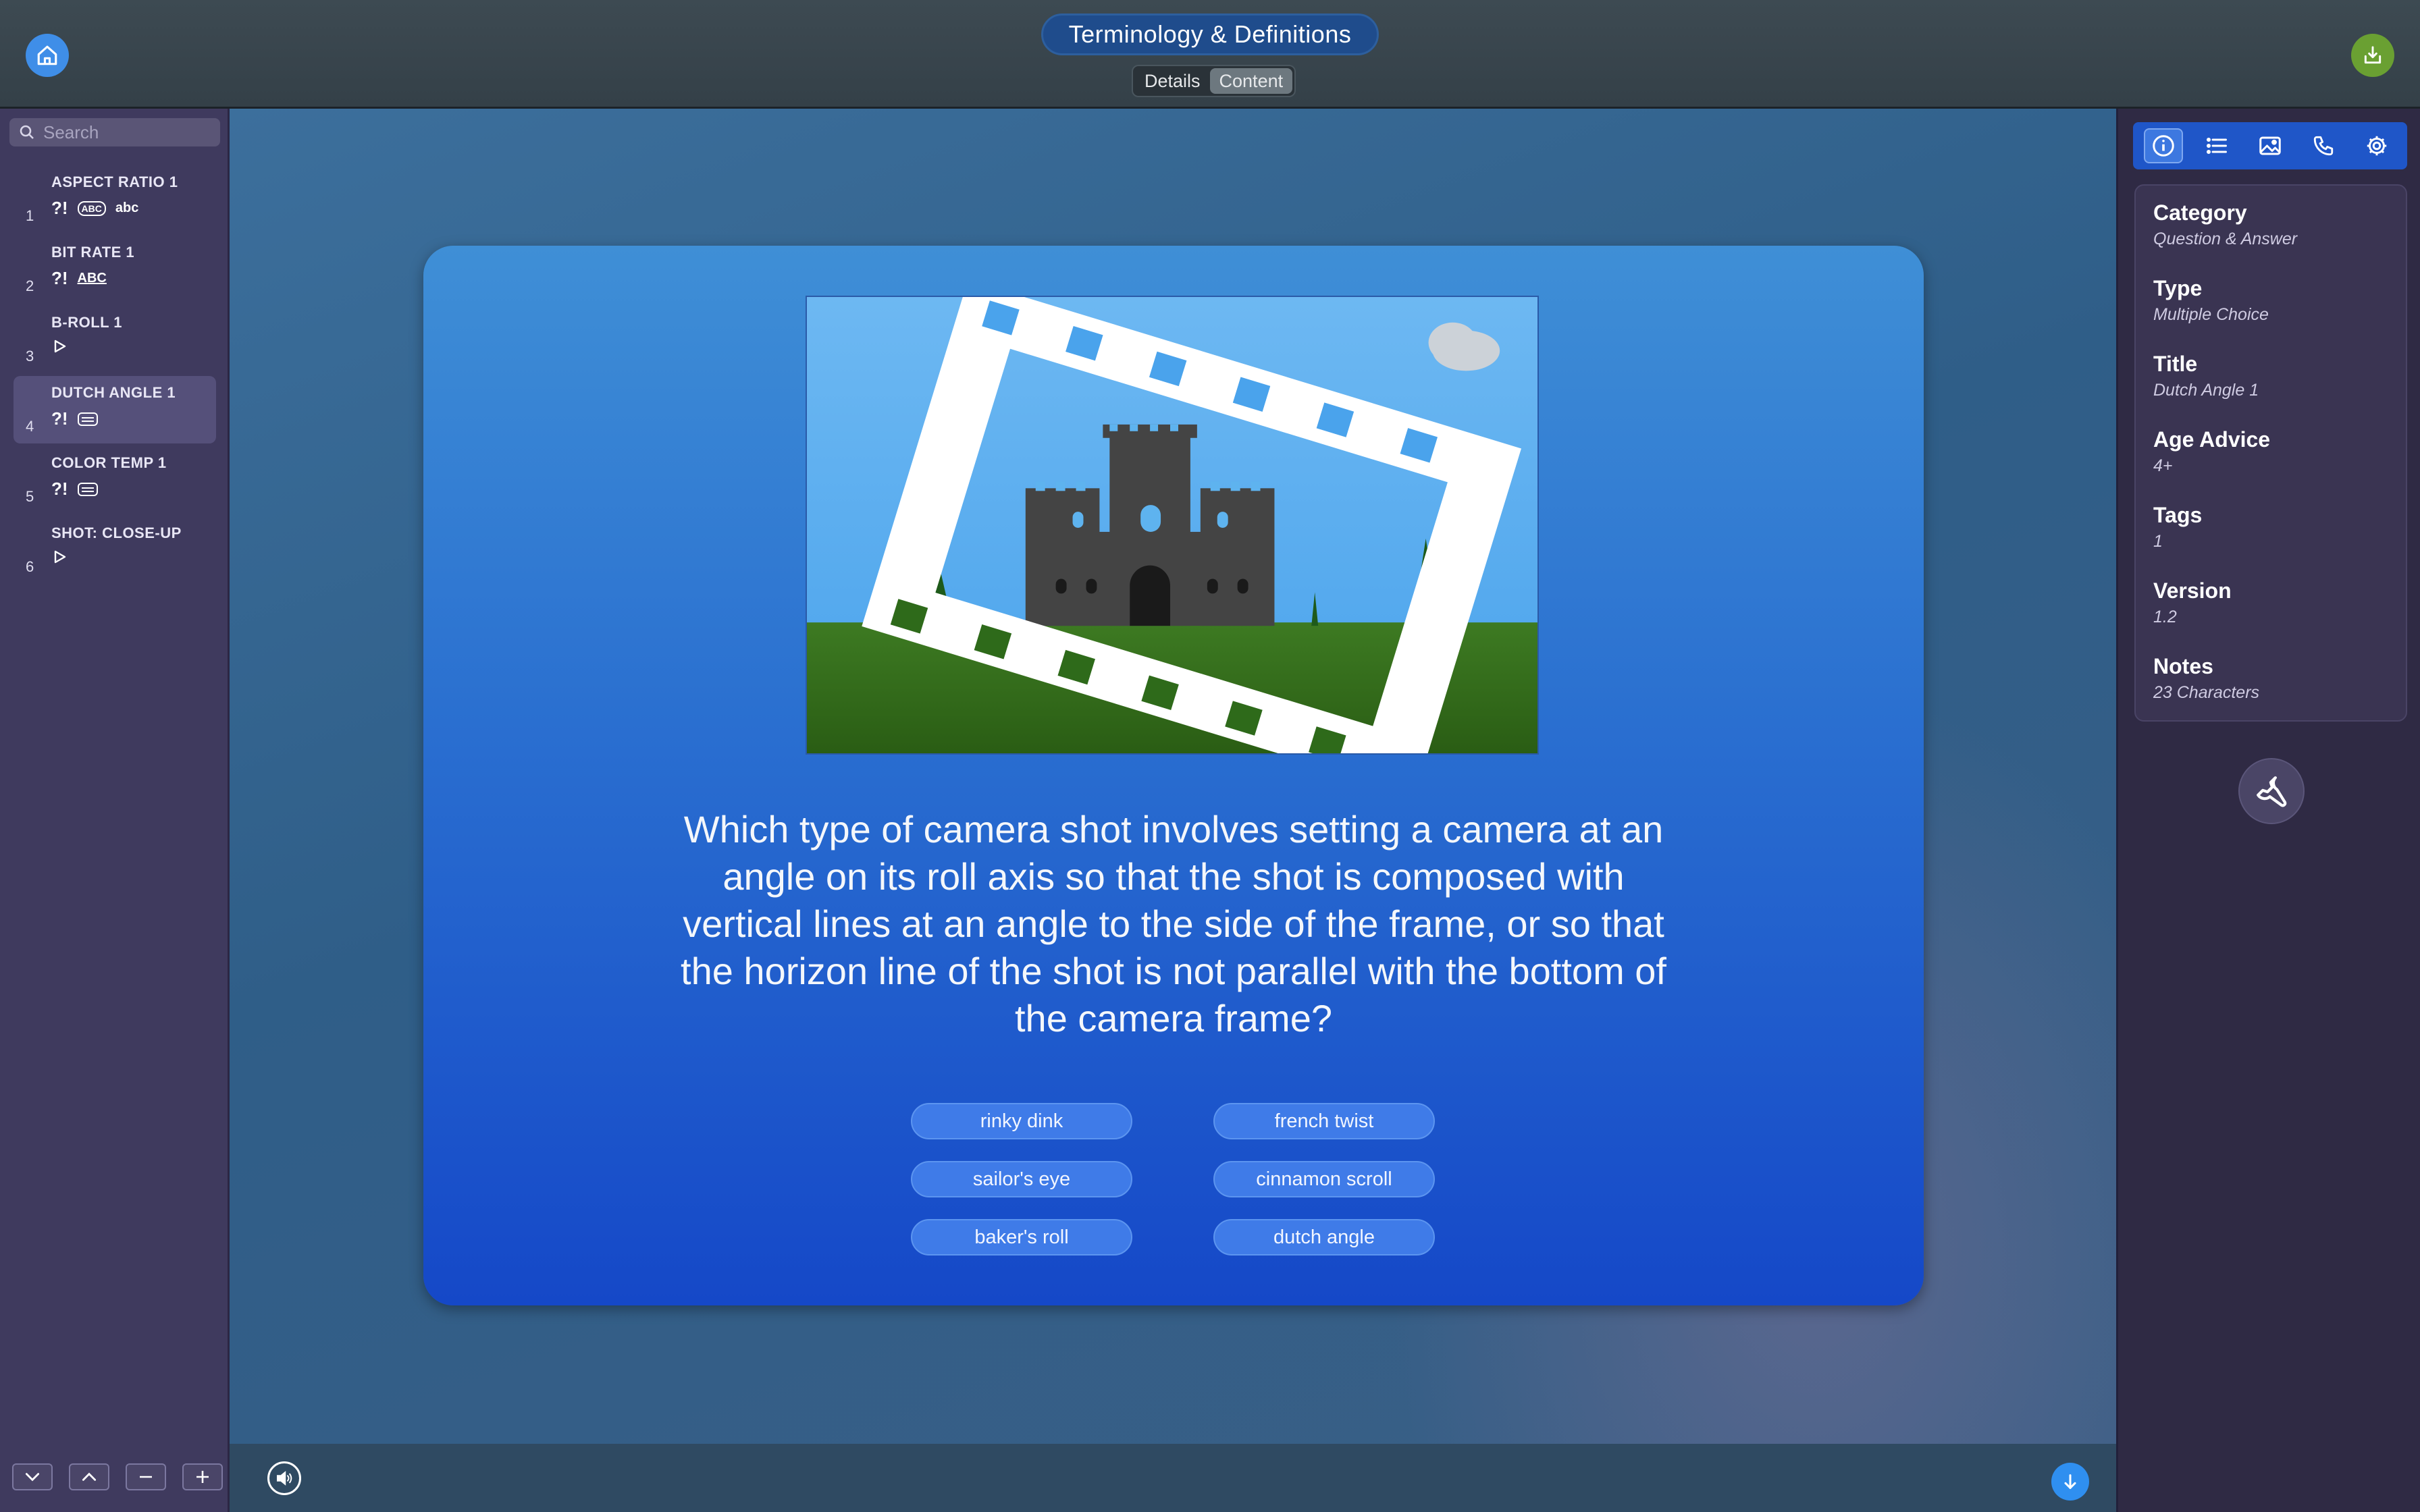  I want to click on move-up-button, so click(89, 1476).